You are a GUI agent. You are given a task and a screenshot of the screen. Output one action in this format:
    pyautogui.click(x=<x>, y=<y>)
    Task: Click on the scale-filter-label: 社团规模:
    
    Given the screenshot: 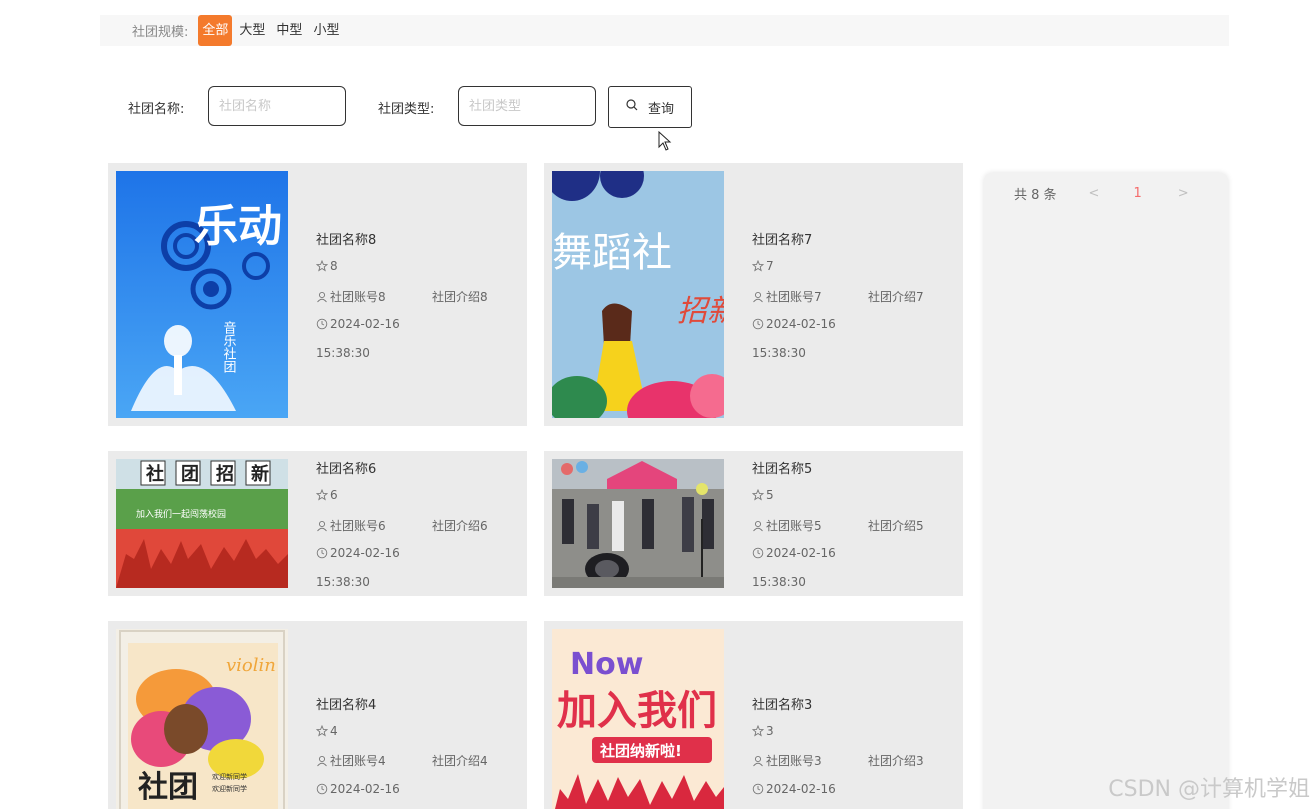 What is the action you would take?
    pyautogui.click(x=160, y=32)
    